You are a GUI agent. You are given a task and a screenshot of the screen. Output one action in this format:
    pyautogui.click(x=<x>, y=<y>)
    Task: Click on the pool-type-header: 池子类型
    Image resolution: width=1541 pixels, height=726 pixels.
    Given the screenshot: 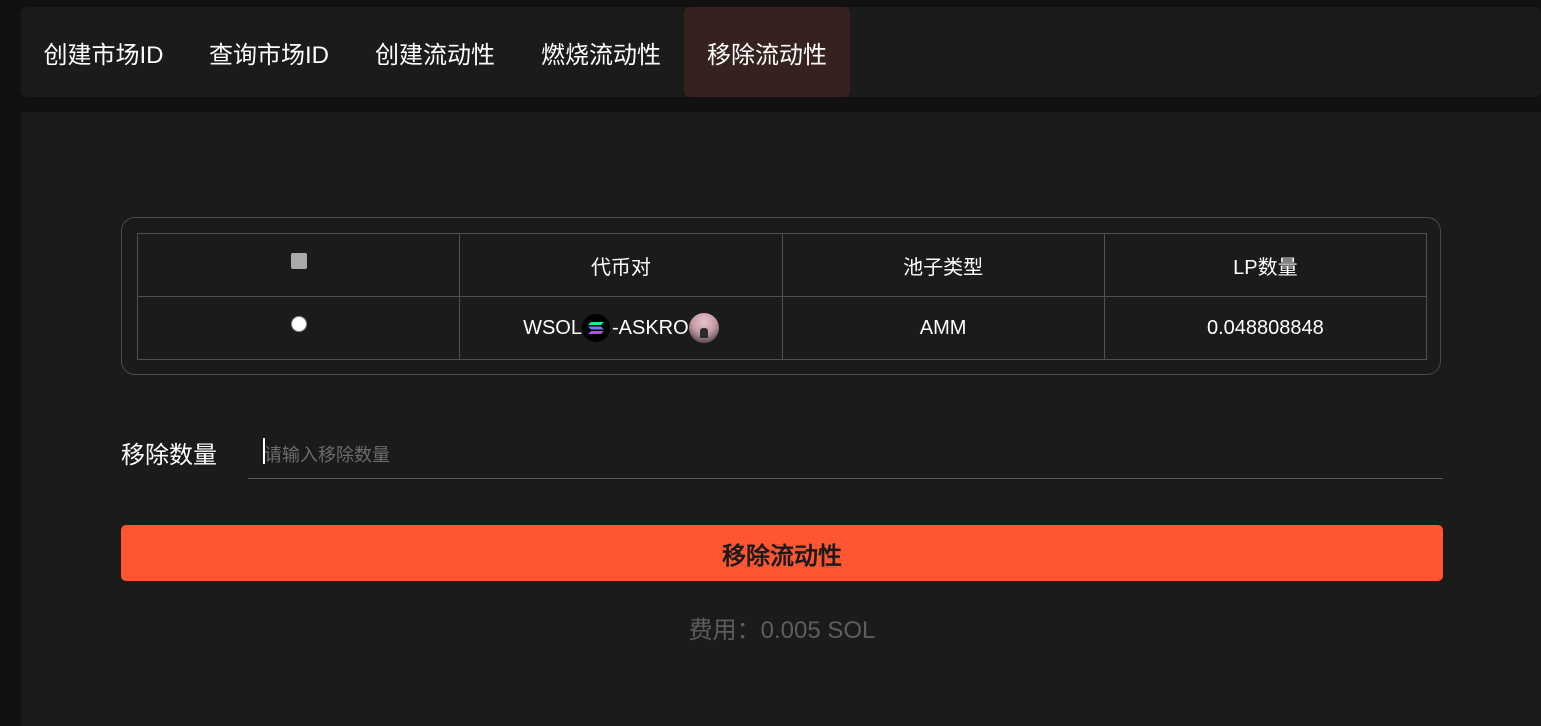 What is the action you would take?
    pyautogui.click(x=943, y=265)
    